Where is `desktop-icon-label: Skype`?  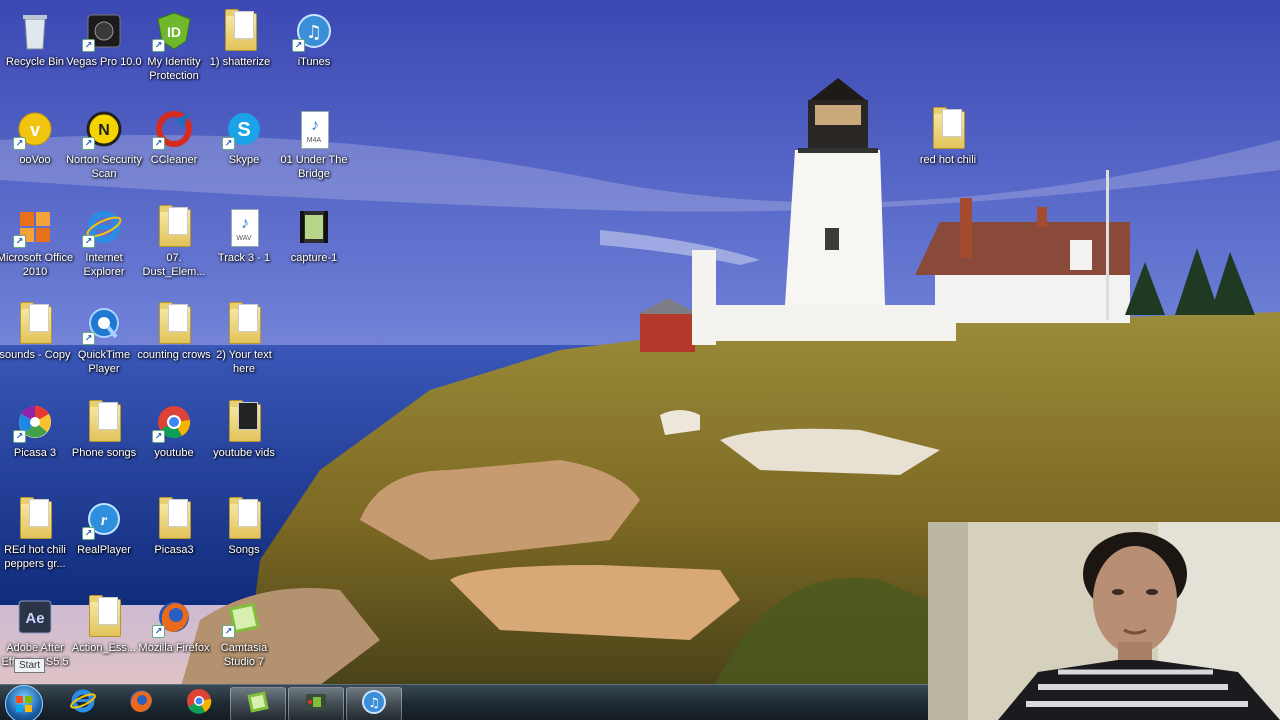 desktop-icon-label: Skype is located at coordinates (244, 160).